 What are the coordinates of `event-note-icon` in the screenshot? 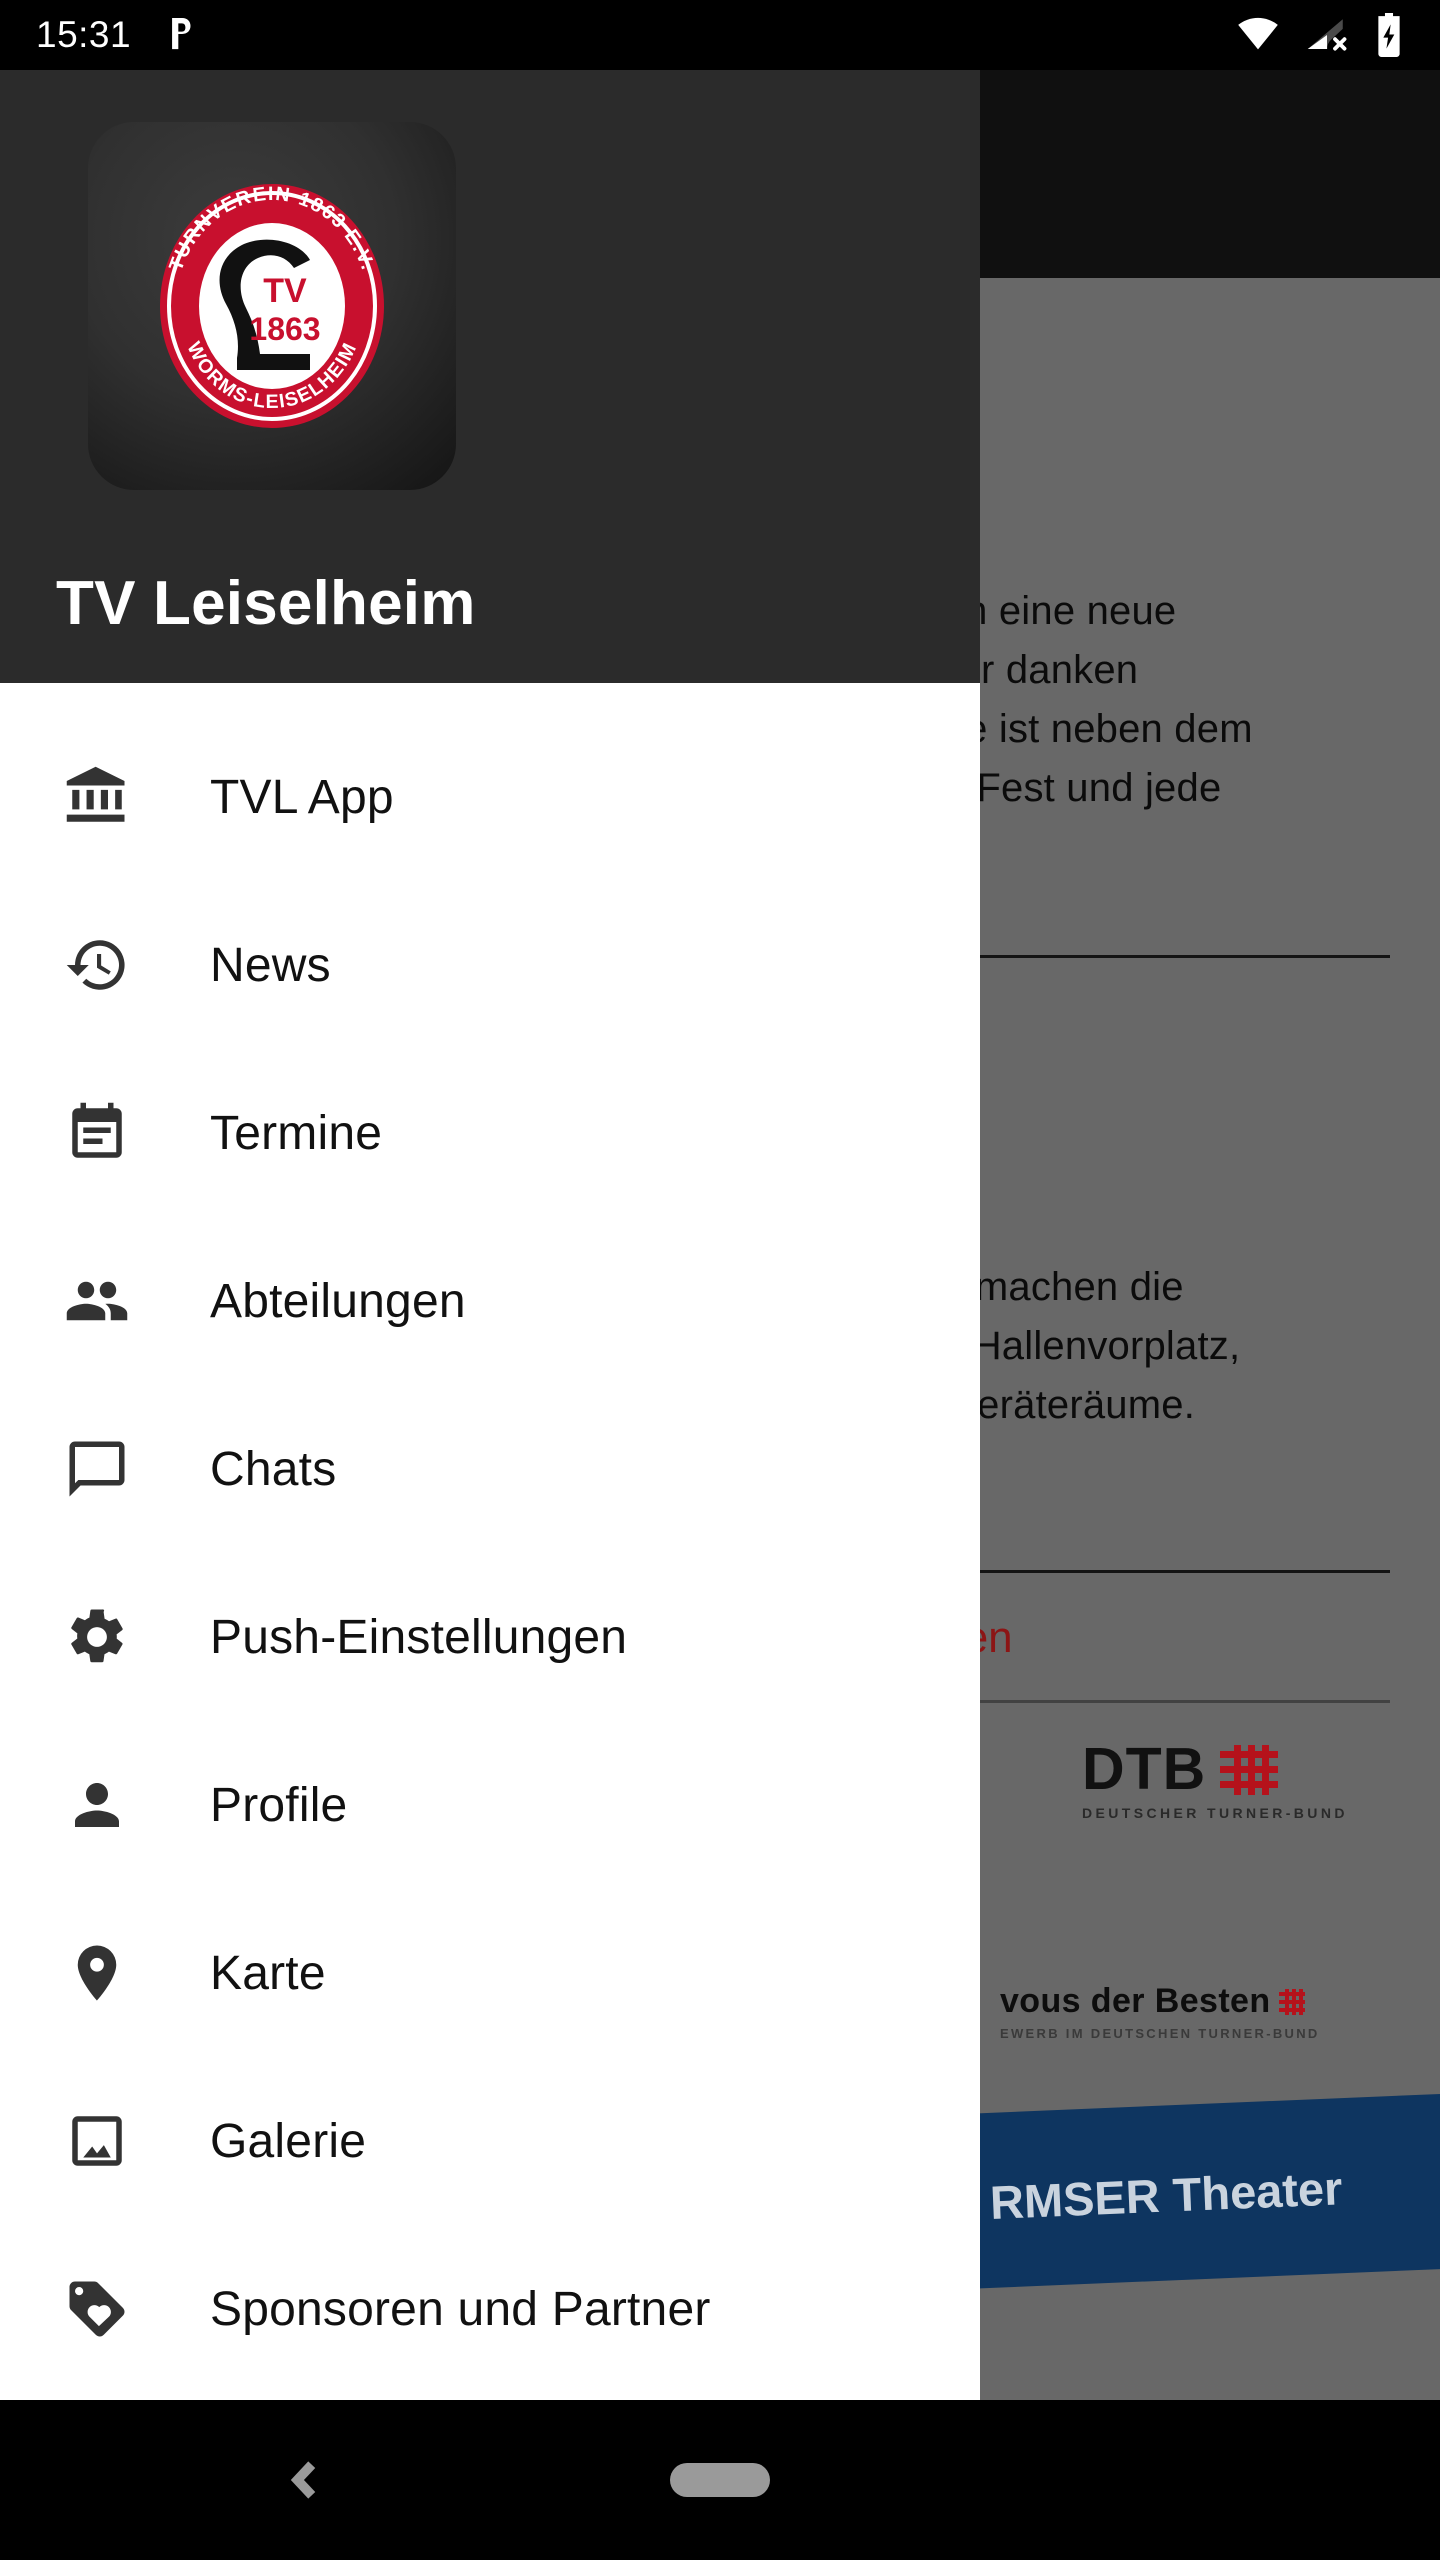 It's located at (97, 1133).